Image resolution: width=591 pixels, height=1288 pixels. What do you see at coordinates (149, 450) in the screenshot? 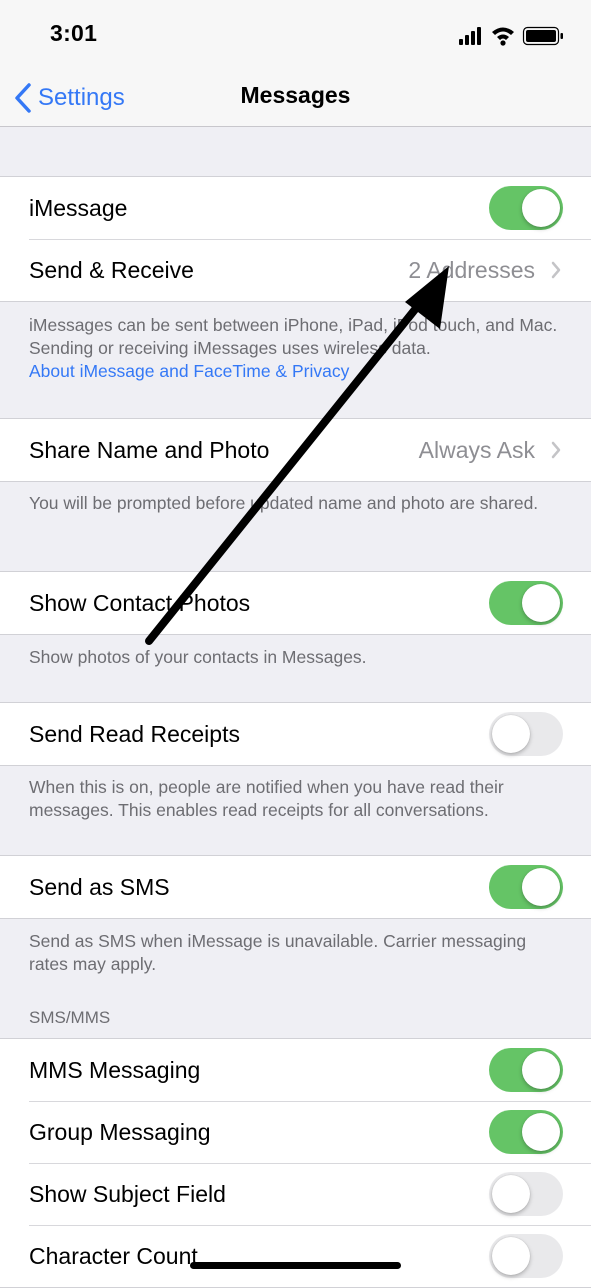
I see `share-name-photo-label: Share Name and Photo` at bounding box center [149, 450].